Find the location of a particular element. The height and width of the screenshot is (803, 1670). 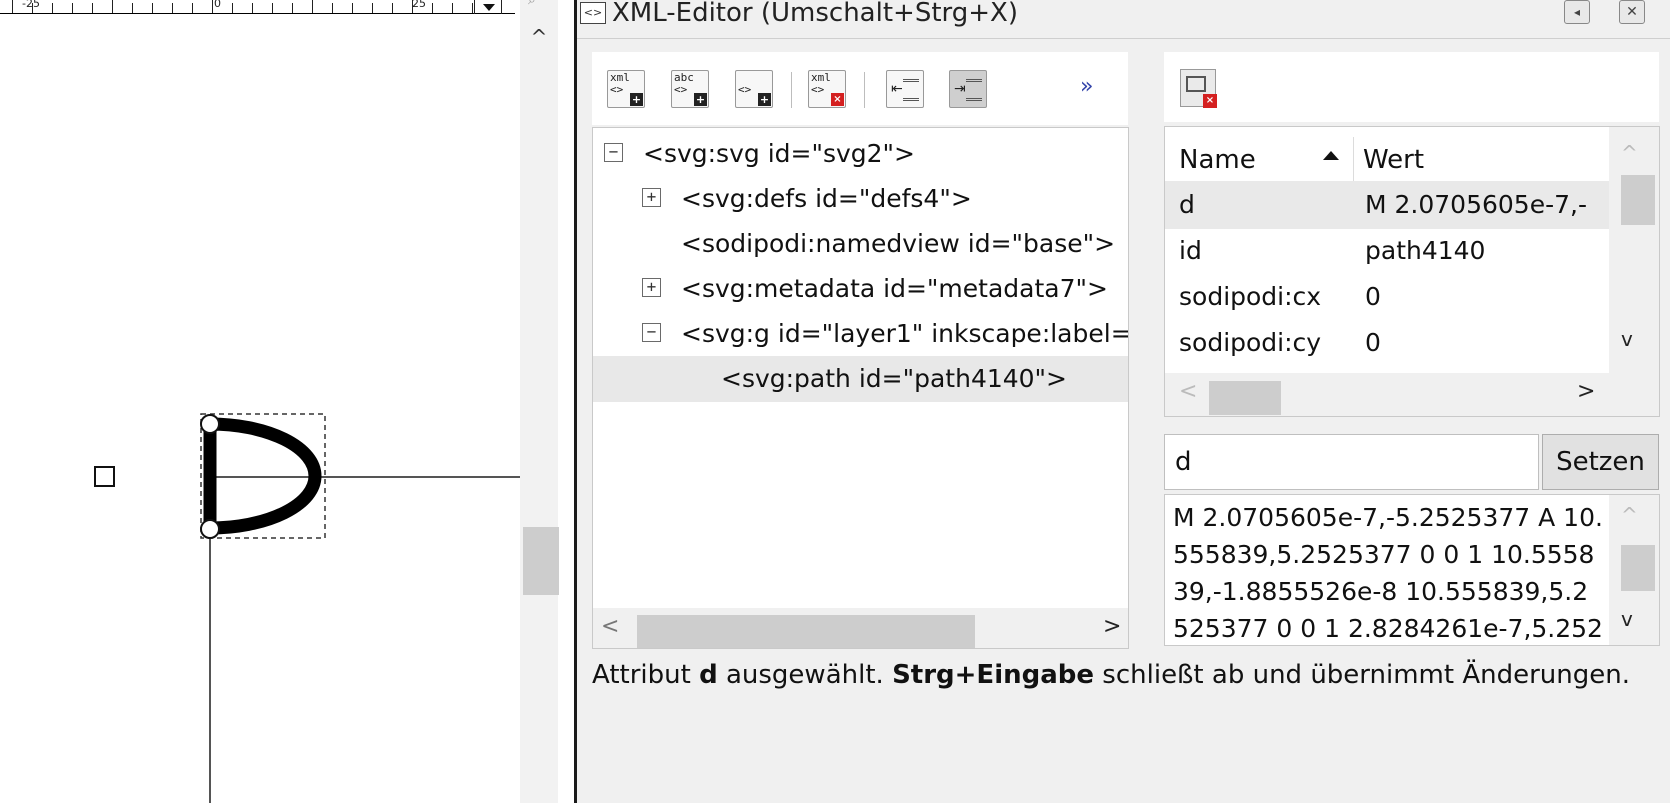

column-header-value: Wert is located at coordinates (1393, 160).